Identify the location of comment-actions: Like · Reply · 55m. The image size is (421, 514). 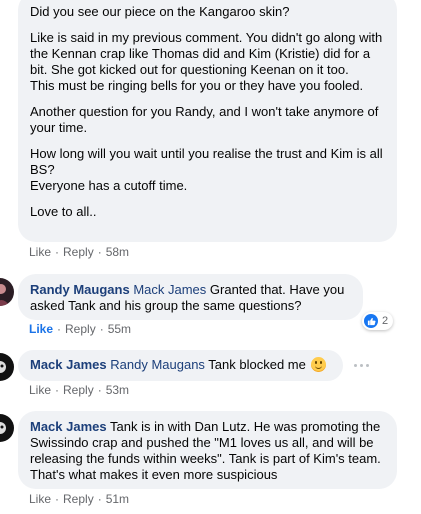
(80, 329).